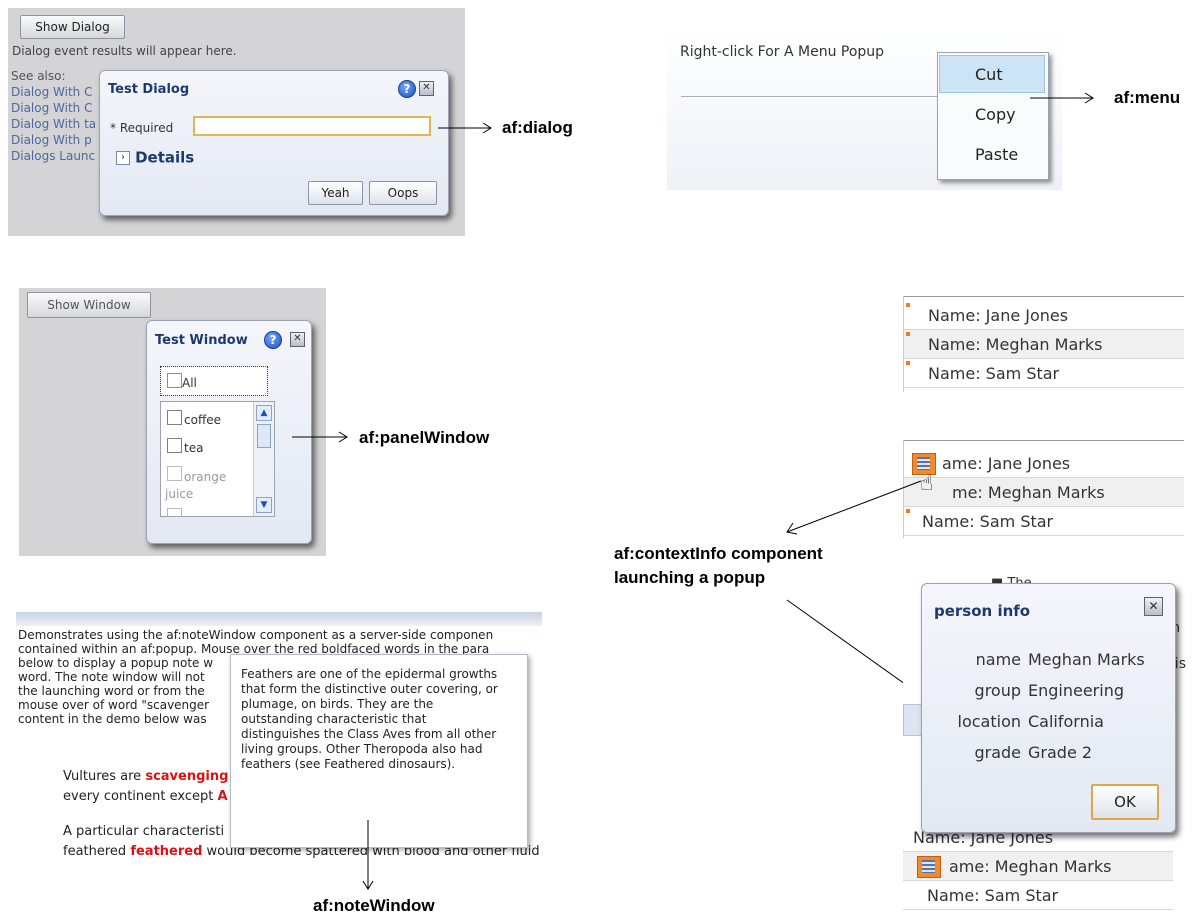 This screenshot has height=922, width=1204. Describe the element at coordinates (997, 752) in the screenshot. I see `field-label: grade` at that location.